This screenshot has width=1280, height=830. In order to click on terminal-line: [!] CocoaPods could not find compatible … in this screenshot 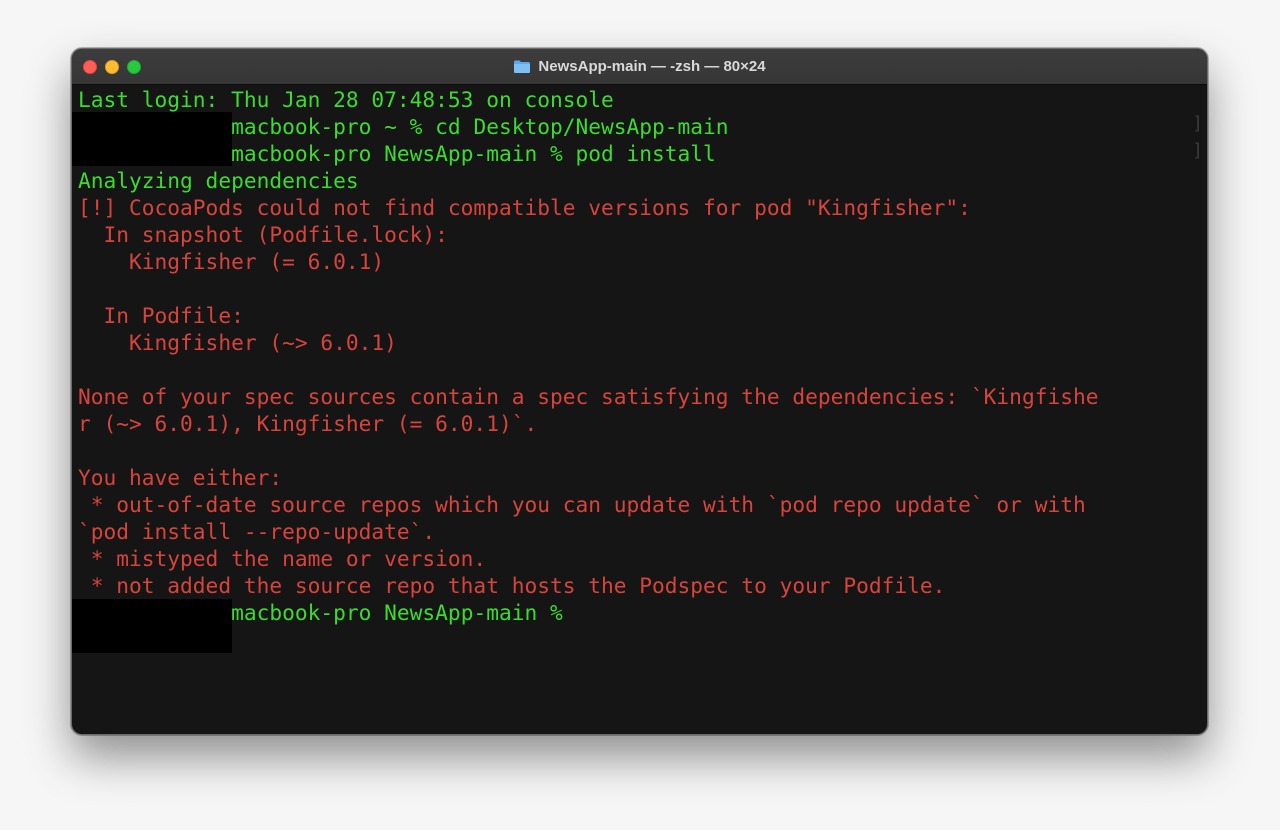, I will do `click(642, 207)`.